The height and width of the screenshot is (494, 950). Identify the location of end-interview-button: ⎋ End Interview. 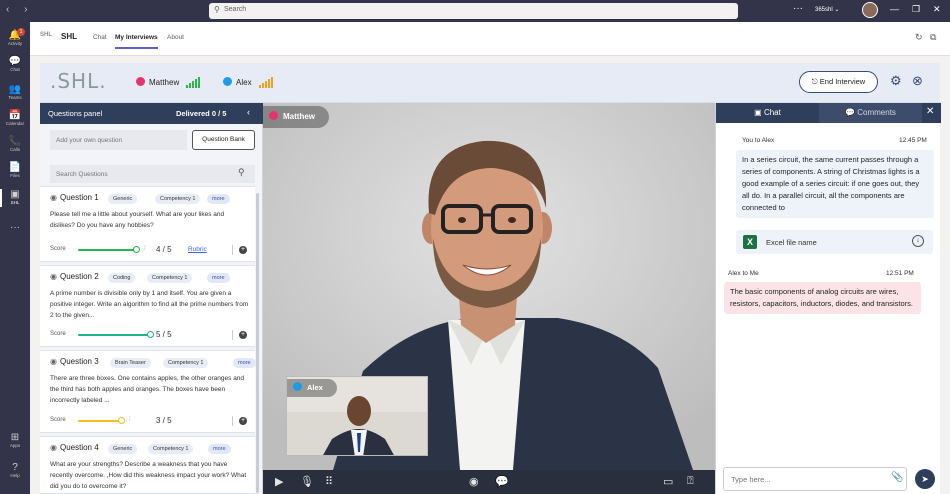
(838, 82).